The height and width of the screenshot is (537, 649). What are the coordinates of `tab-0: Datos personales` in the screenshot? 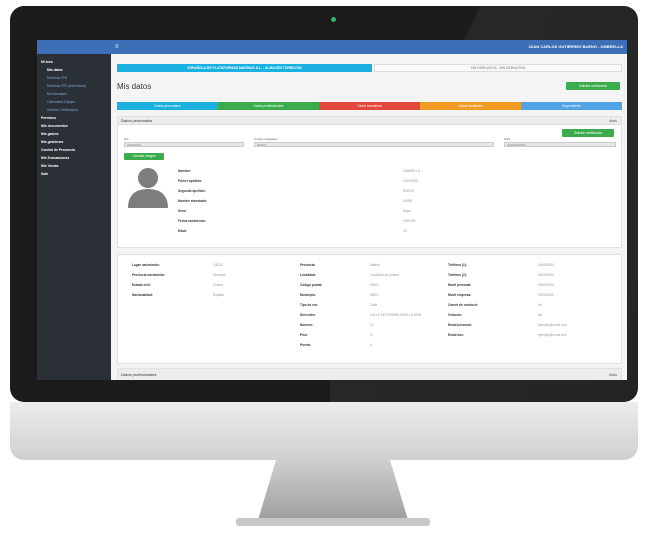 It's located at (167, 106).